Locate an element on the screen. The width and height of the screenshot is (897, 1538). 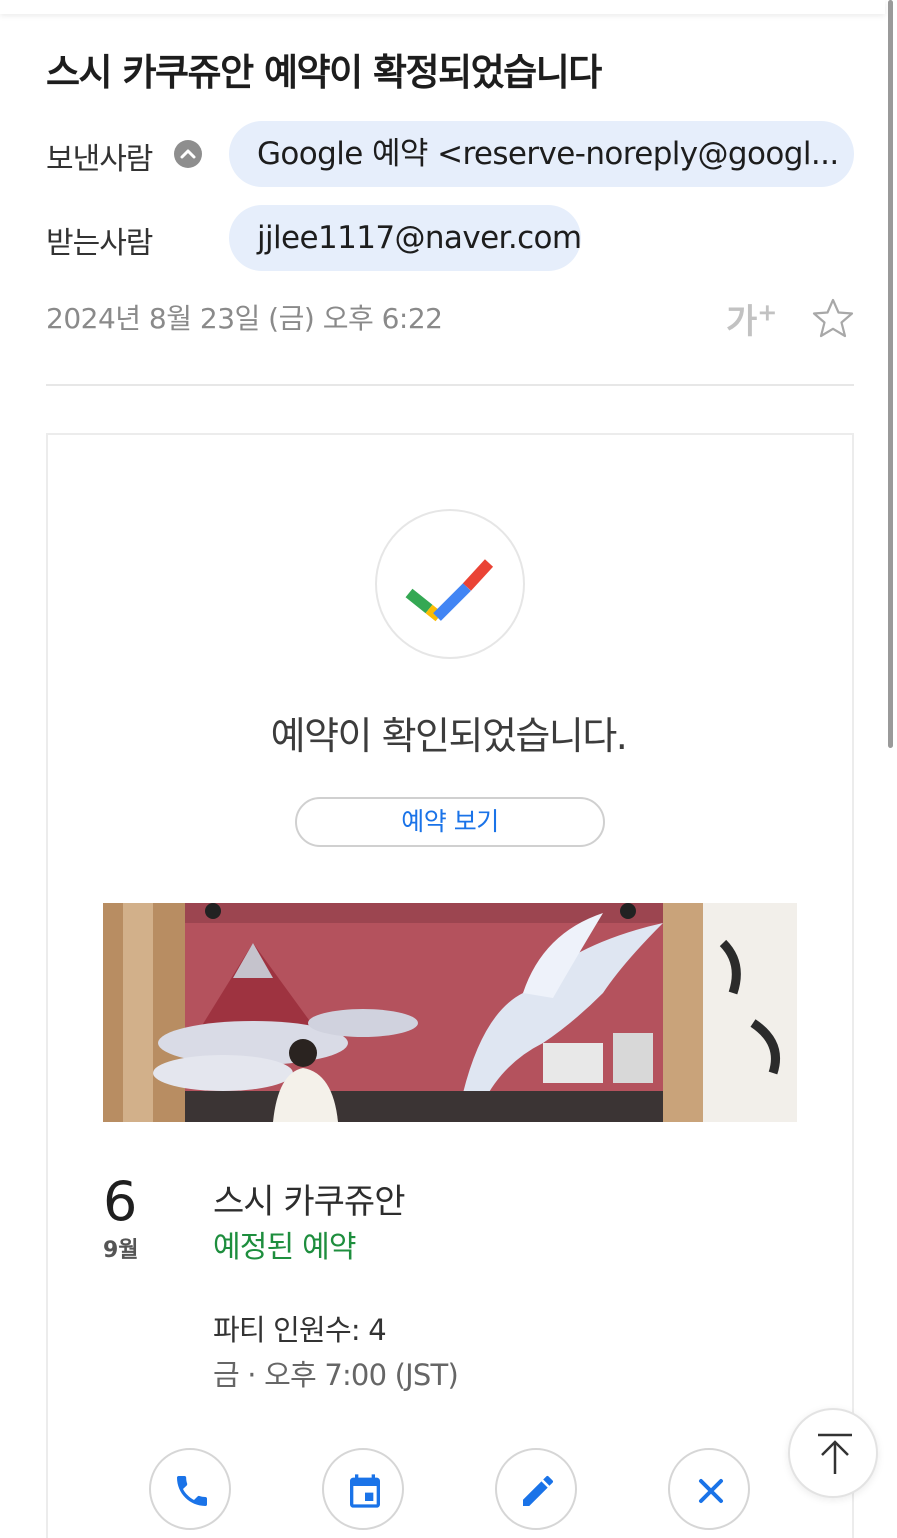
email-subject: 스시 카쿠쥬안 예약이 확정되었습니다 is located at coordinates (324, 72).